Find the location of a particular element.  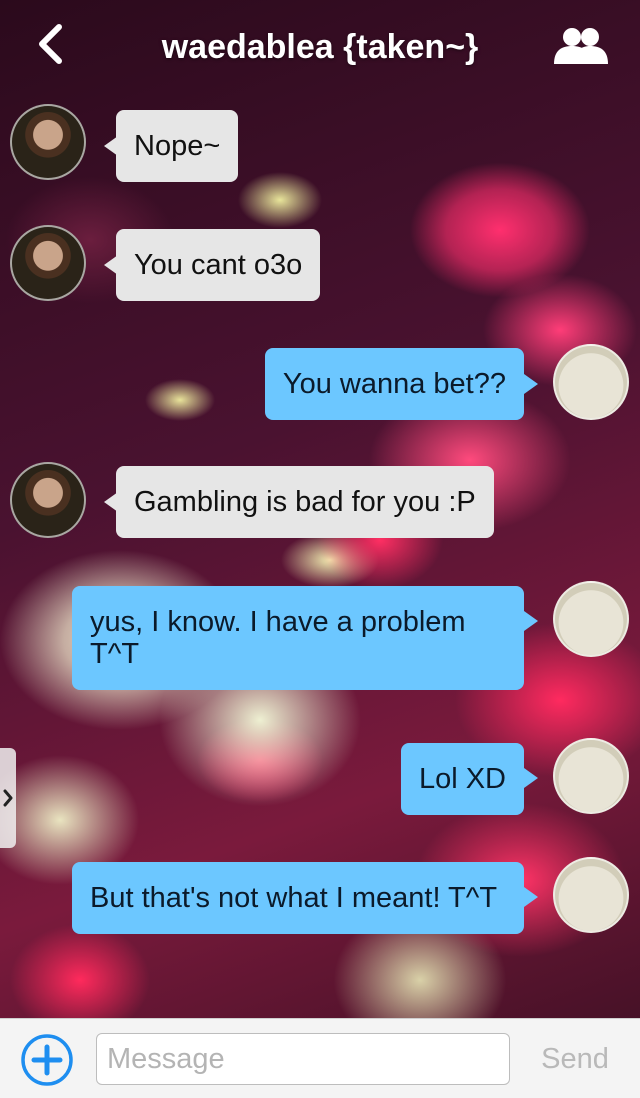

back-button is located at coordinates (50, 44).